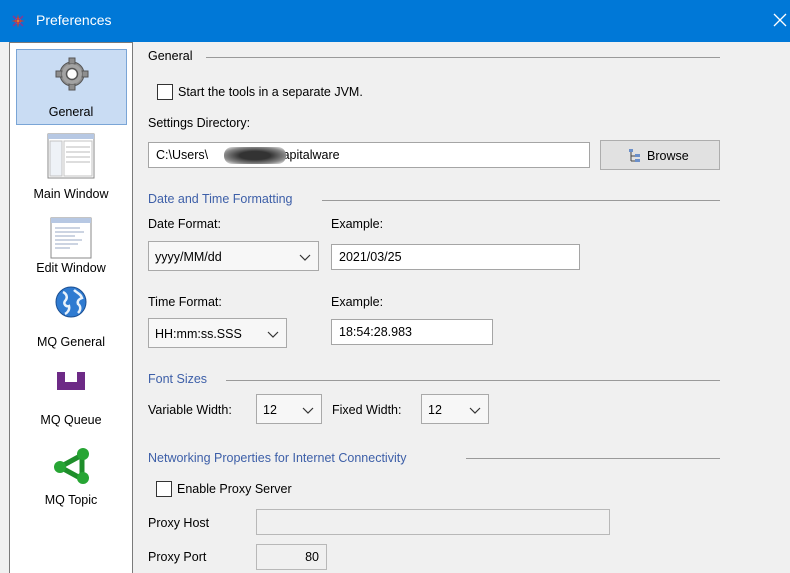 The image size is (790, 573). What do you see at coordinates (199, 123) in the screenshot?
I see `settings-directory-label: Settings Directory:` at bounding box center [199, 123].